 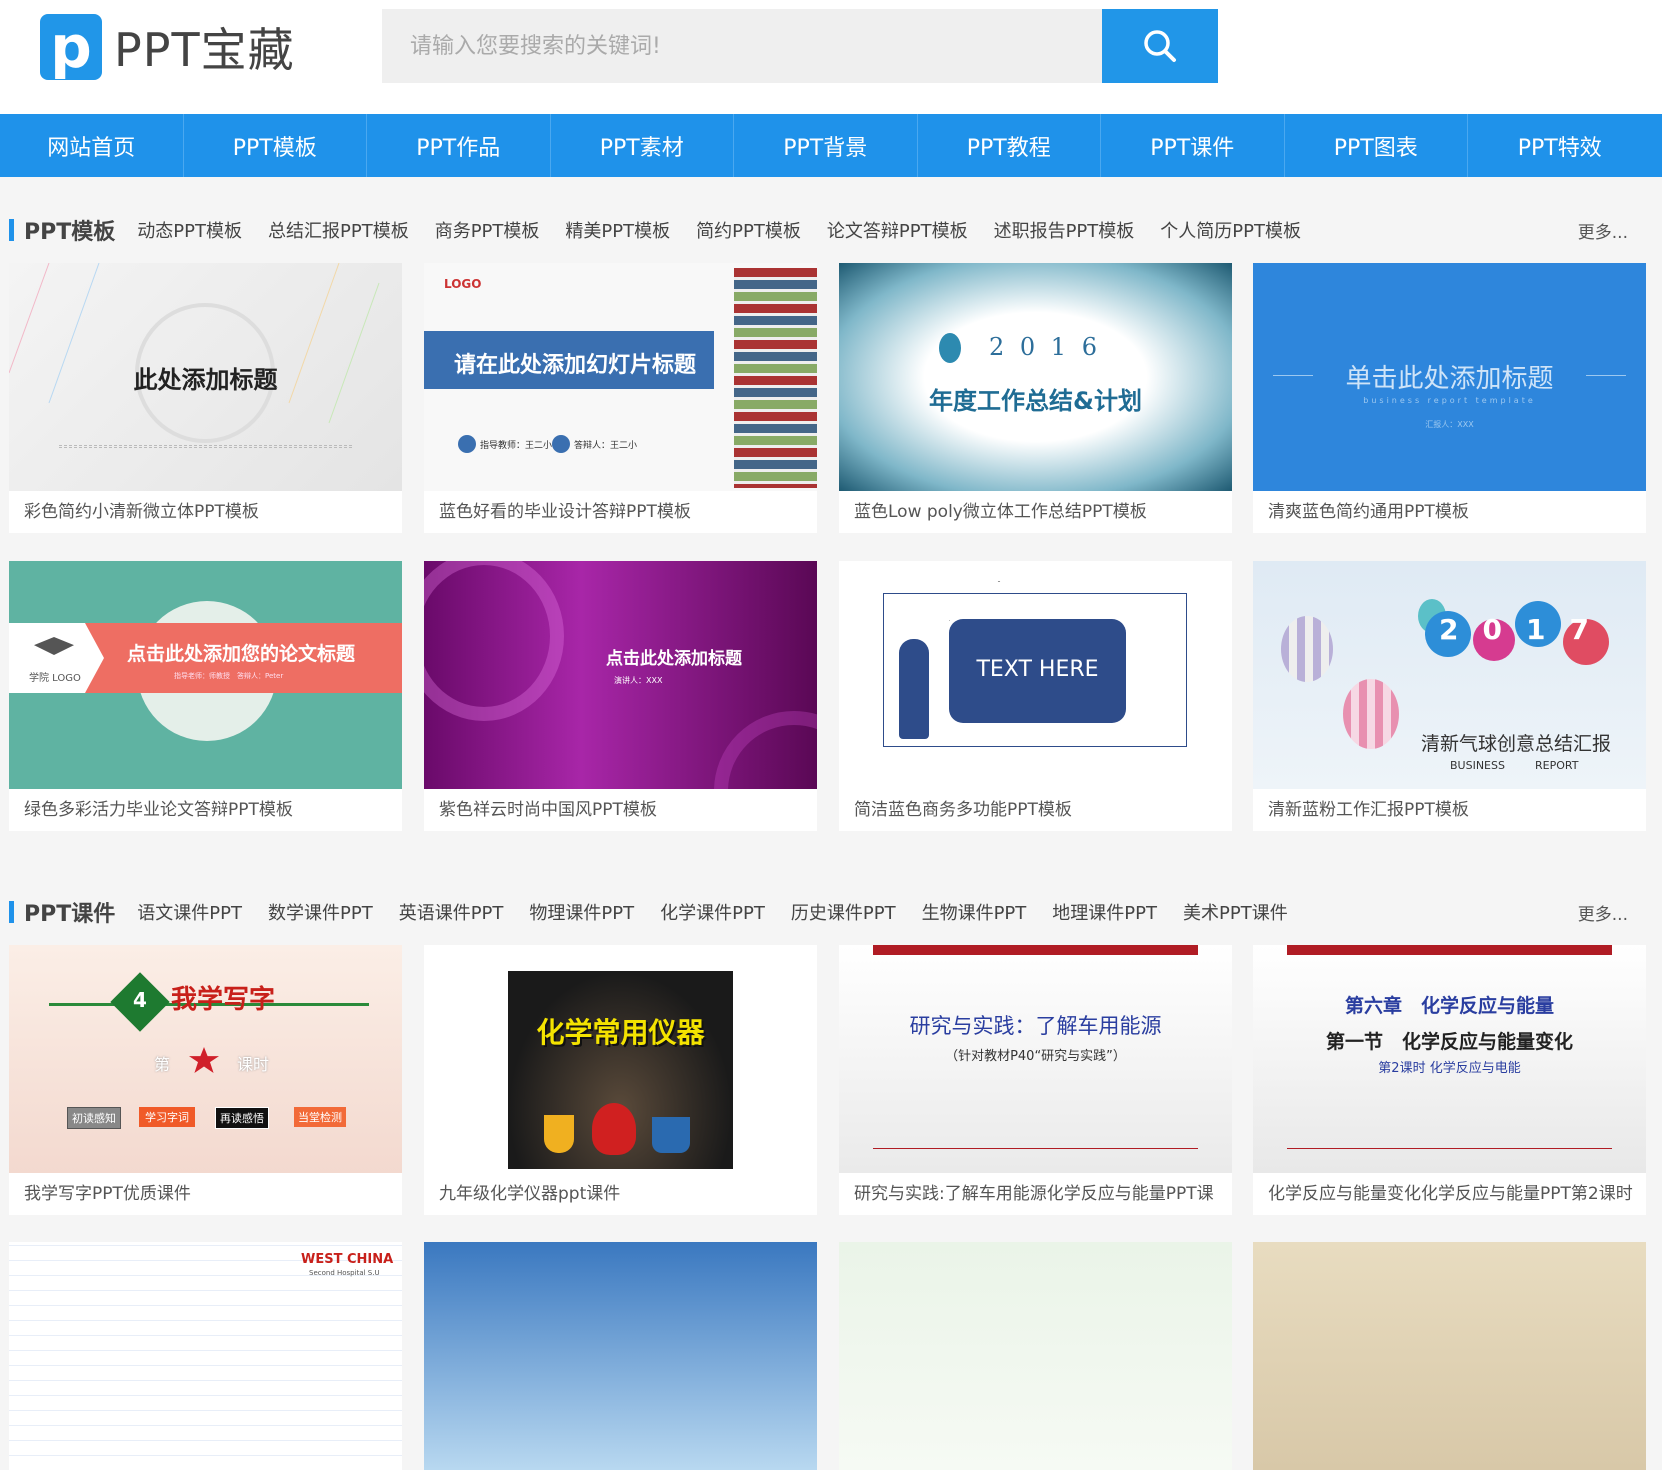 I want to click on site-logo: p PPT宝藏, so click(x=167, y=47).